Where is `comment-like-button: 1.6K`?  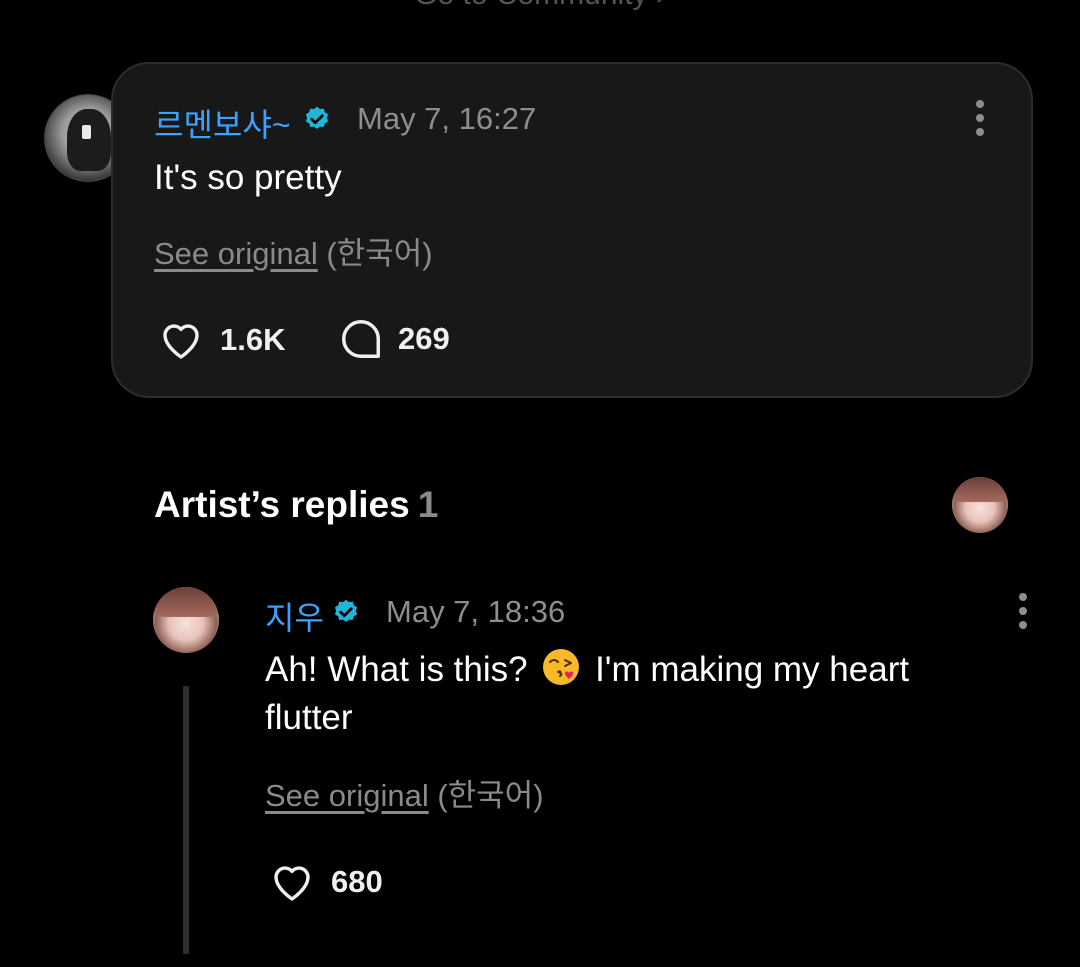 comment-like-button: 1.6K is located at coordinates (220, 340).